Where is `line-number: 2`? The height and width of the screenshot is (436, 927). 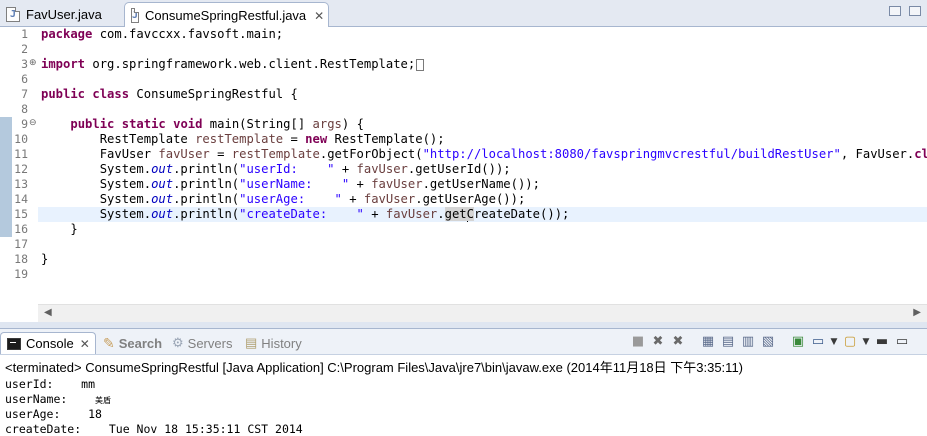
line-number: 2 is located at coordinates (24, 49).